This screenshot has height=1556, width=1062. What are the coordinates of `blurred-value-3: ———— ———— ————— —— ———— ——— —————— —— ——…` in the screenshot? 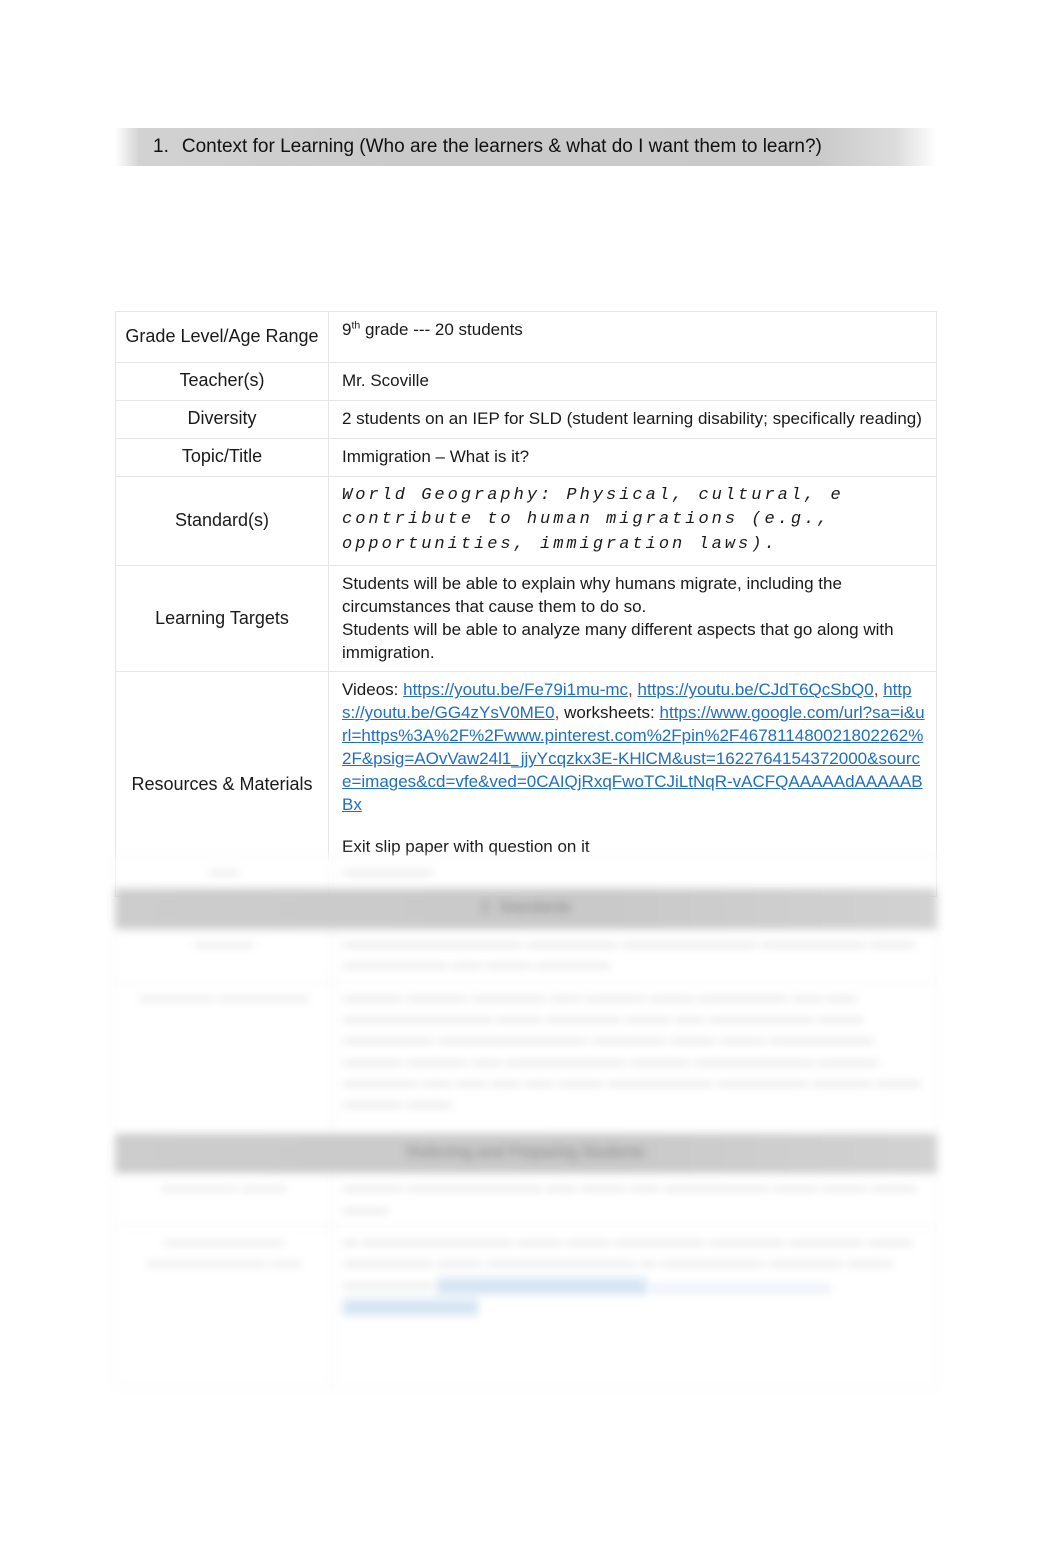 It's located at (634, 1057).